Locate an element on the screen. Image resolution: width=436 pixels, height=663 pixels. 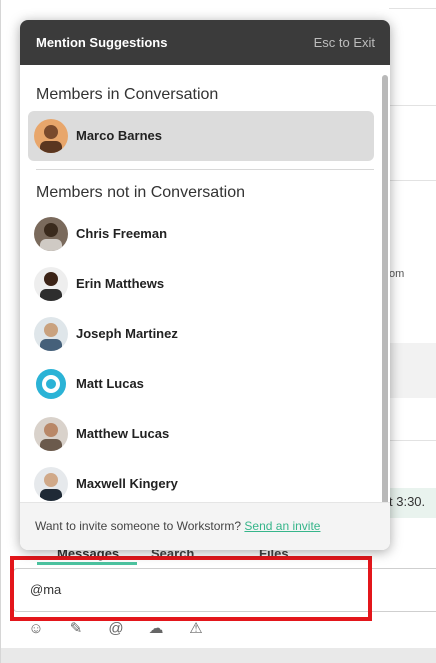
smiley-icon: ☺ is located at coordinates (36, 629).